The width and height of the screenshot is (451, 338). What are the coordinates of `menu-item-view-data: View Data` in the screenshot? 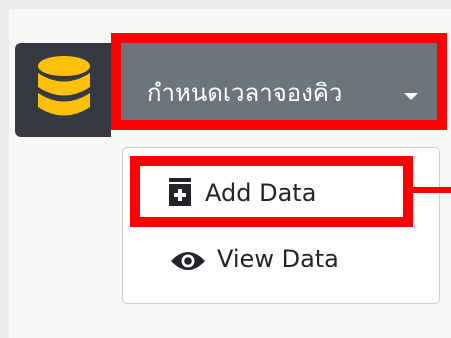 It's located at (281, 261).